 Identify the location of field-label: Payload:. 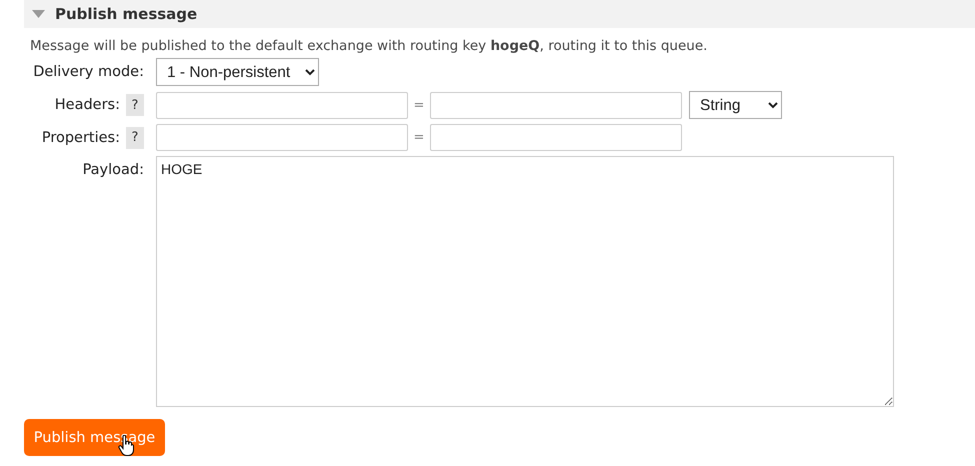
(113, 170).